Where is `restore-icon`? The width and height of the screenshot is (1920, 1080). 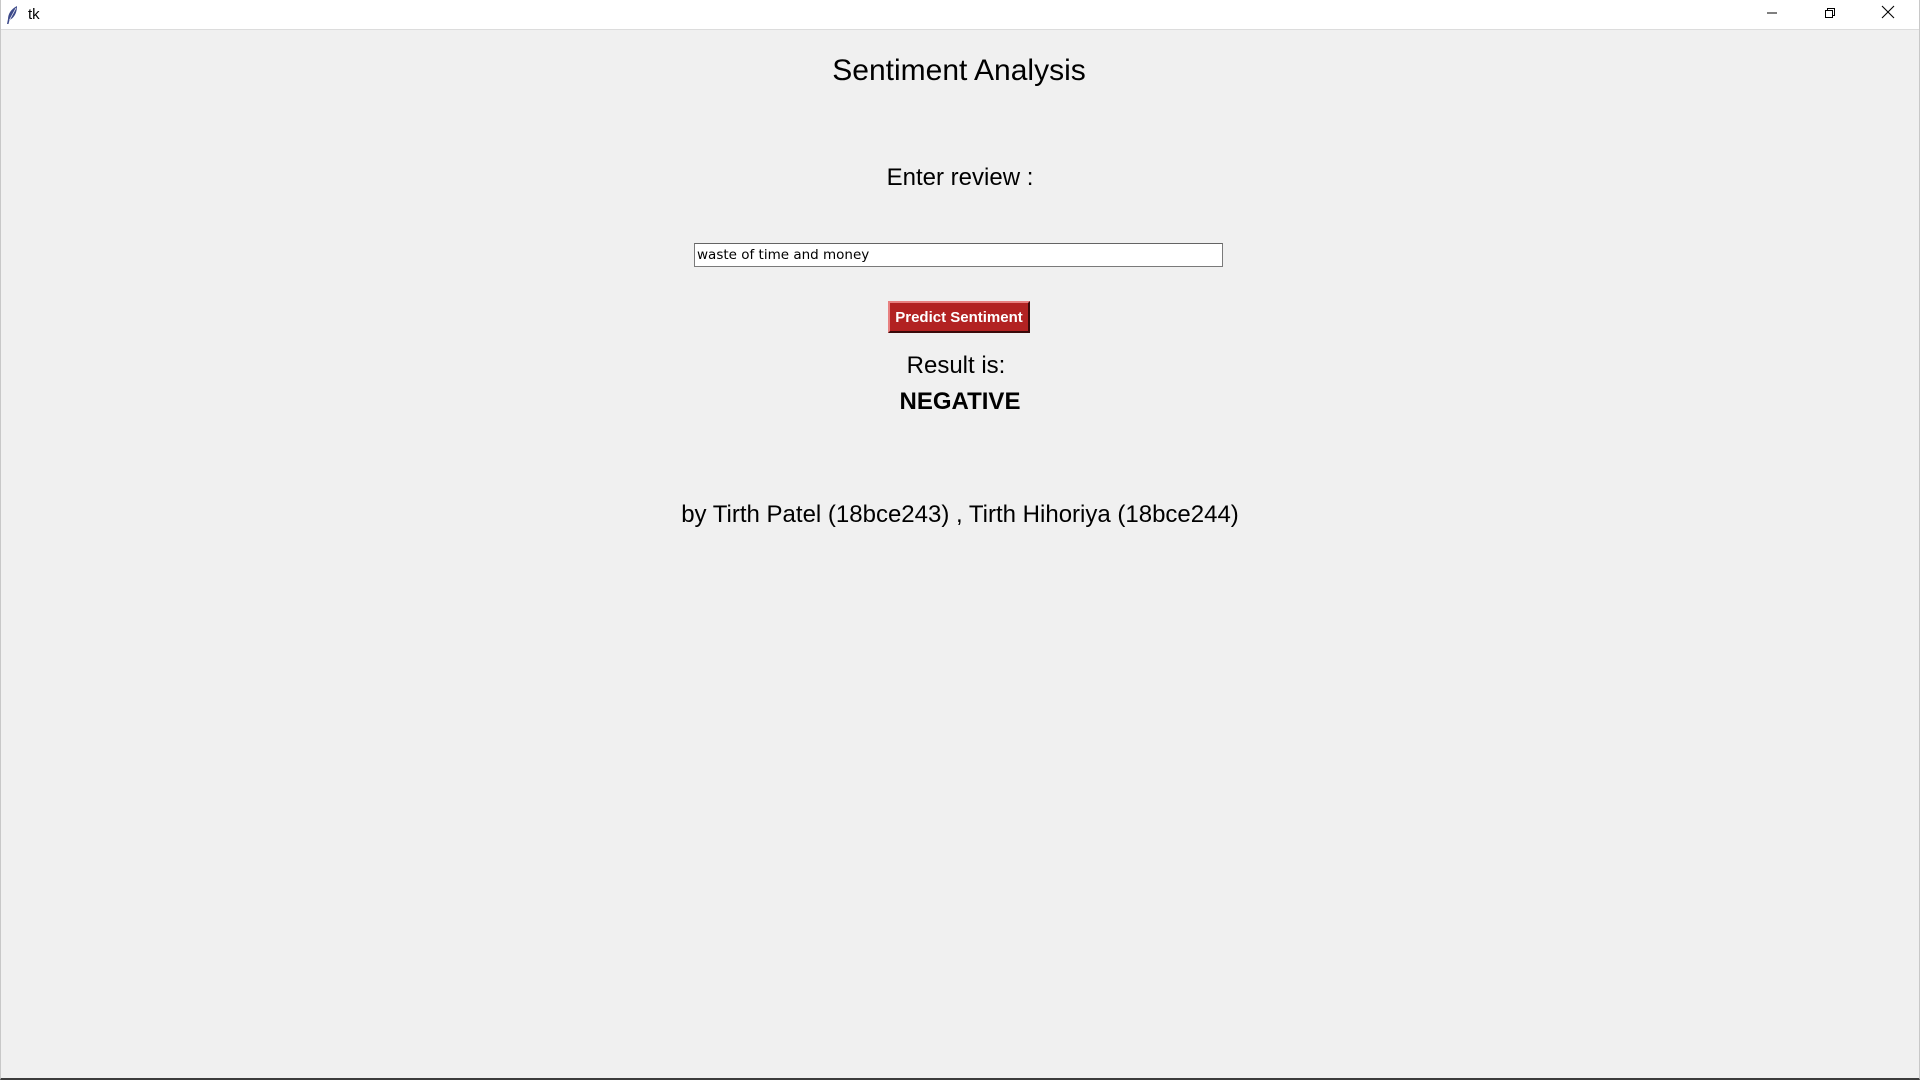 restore-icon is located at coordinates (1830, 15).